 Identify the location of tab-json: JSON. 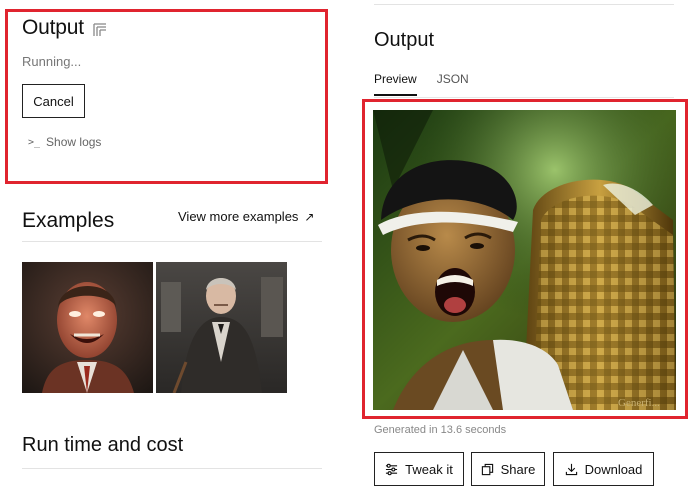
(453, 84).